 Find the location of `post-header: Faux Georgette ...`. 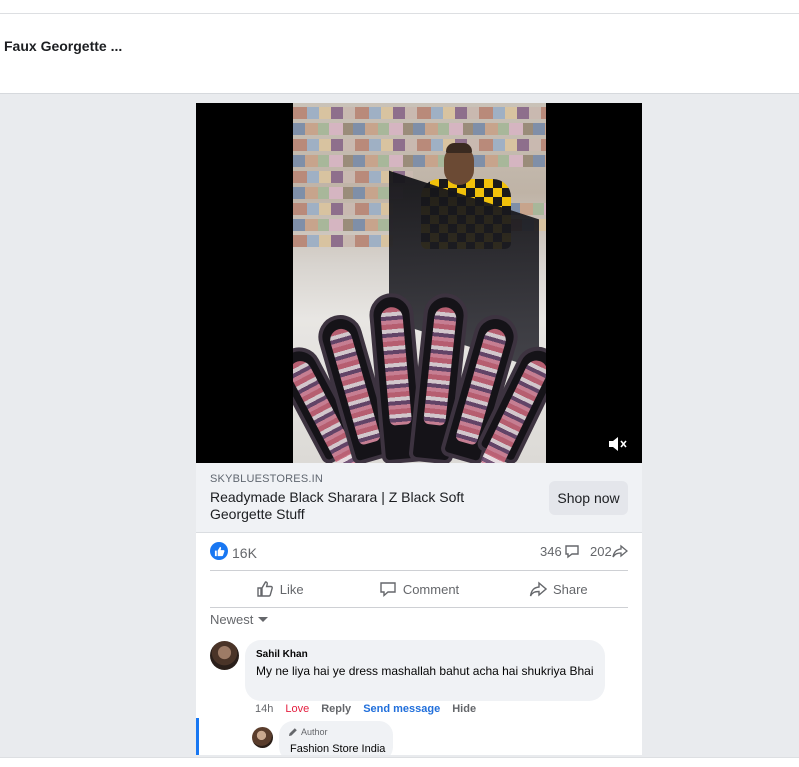

post-header: Faux Georgette ... is located at coordinates (399, 54).